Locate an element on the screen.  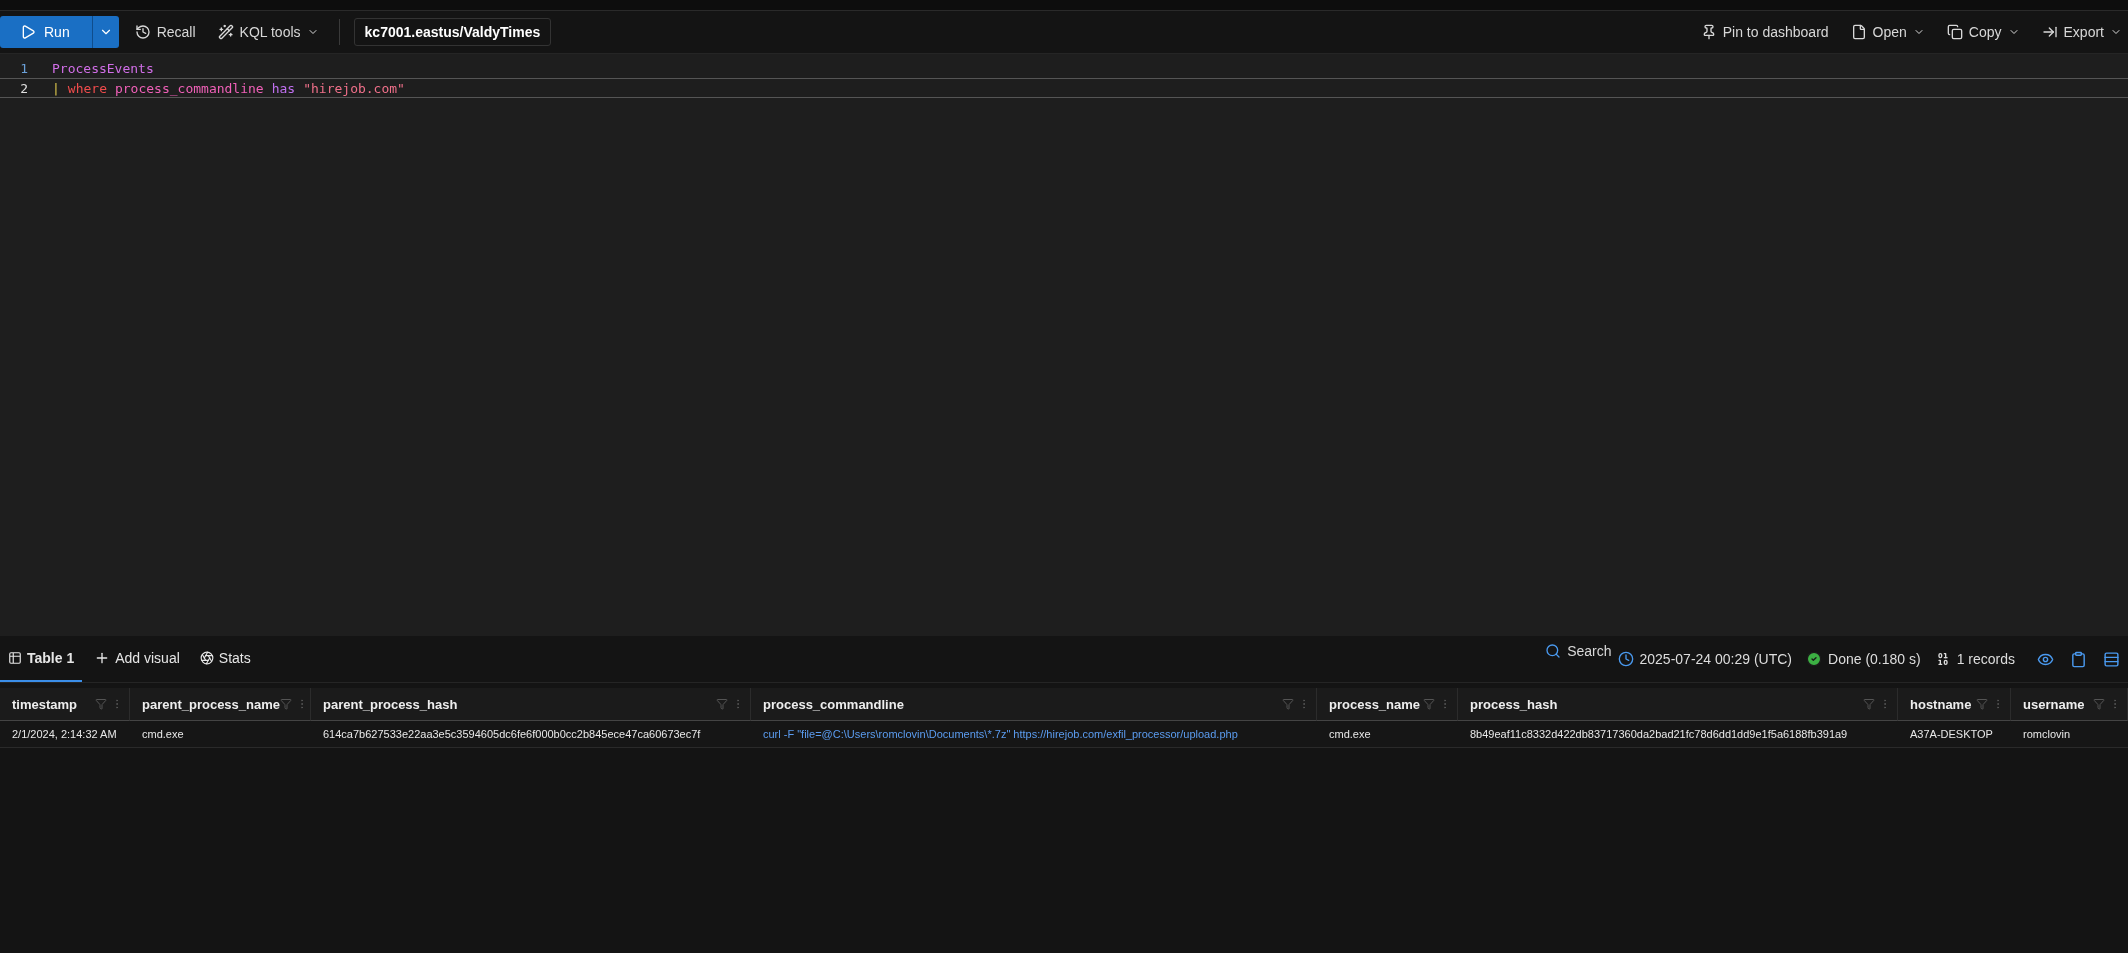
column-title: parent_process_hash is located at coordinates (391, 704).